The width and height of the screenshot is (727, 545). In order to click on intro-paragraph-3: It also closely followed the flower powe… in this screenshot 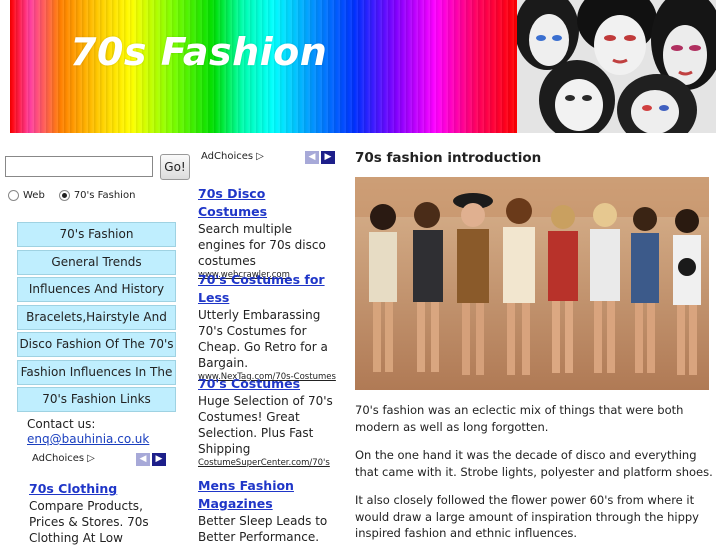, I will do `click(527, 516)`.